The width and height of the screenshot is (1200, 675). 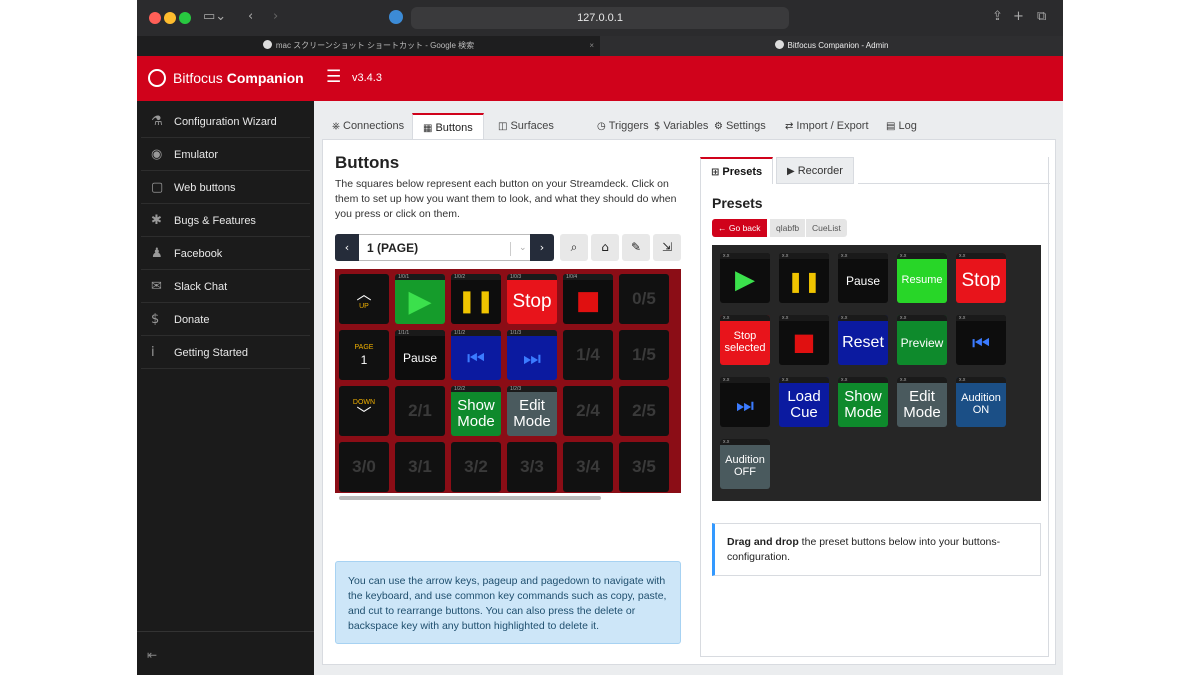 I want to click on page-number: 1, so click(x=364, y=359).